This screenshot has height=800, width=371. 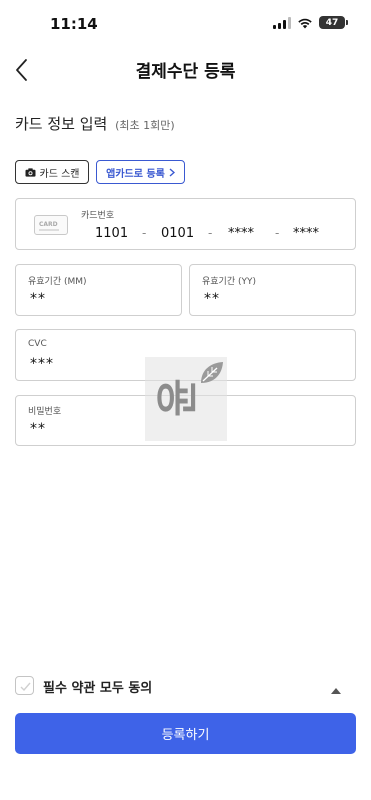 I want to click on card-icon-text: CARD, so click(x=48, y=224).